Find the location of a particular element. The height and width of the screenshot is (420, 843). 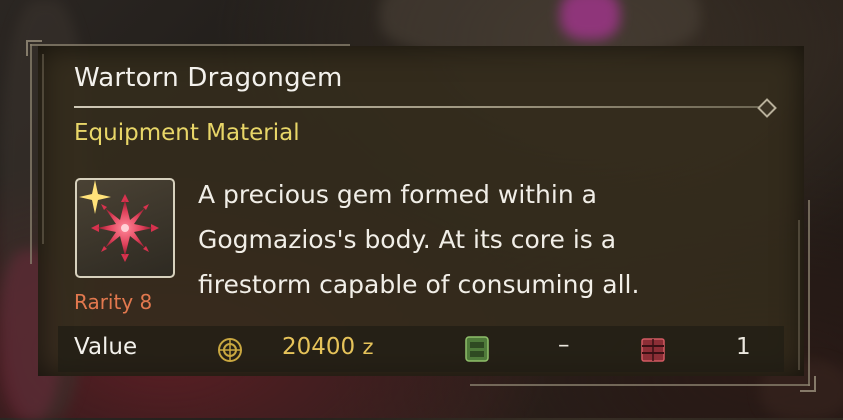

description-line: A precious gem formed within a is located at coordinates (397, 194).